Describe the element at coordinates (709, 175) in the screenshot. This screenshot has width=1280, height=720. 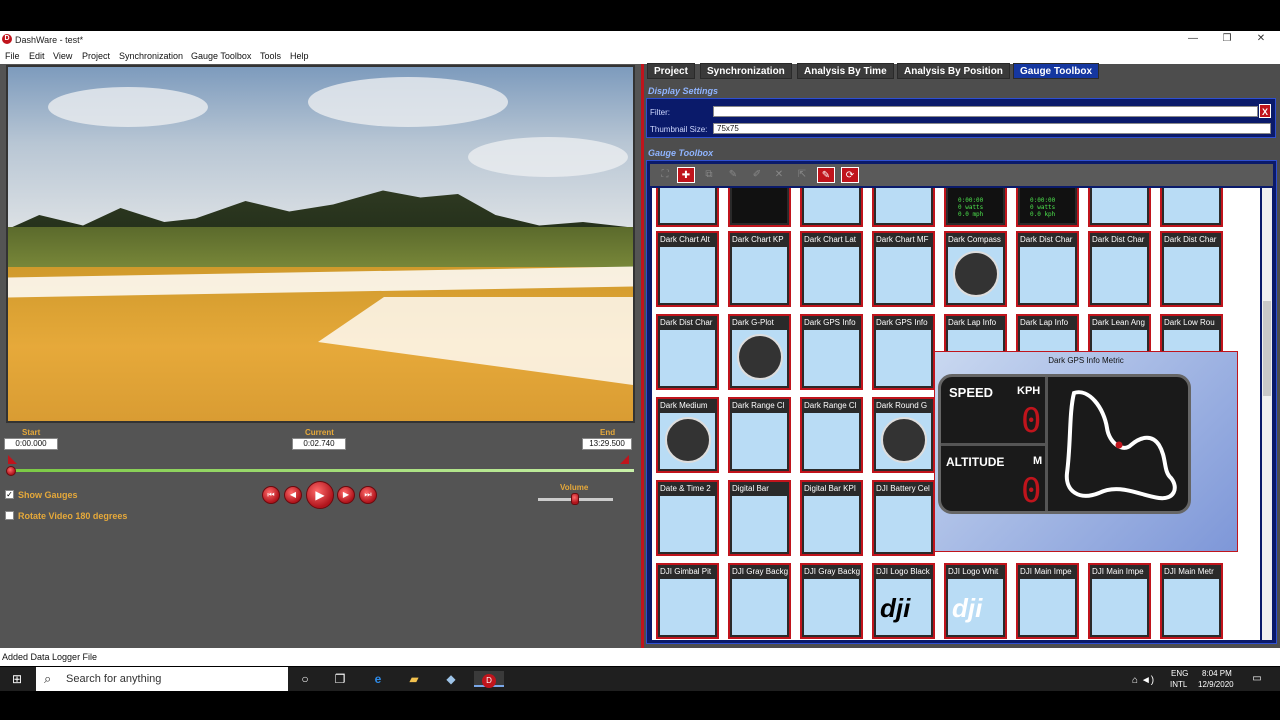
I see `copy-icon: ⧉` at that location.